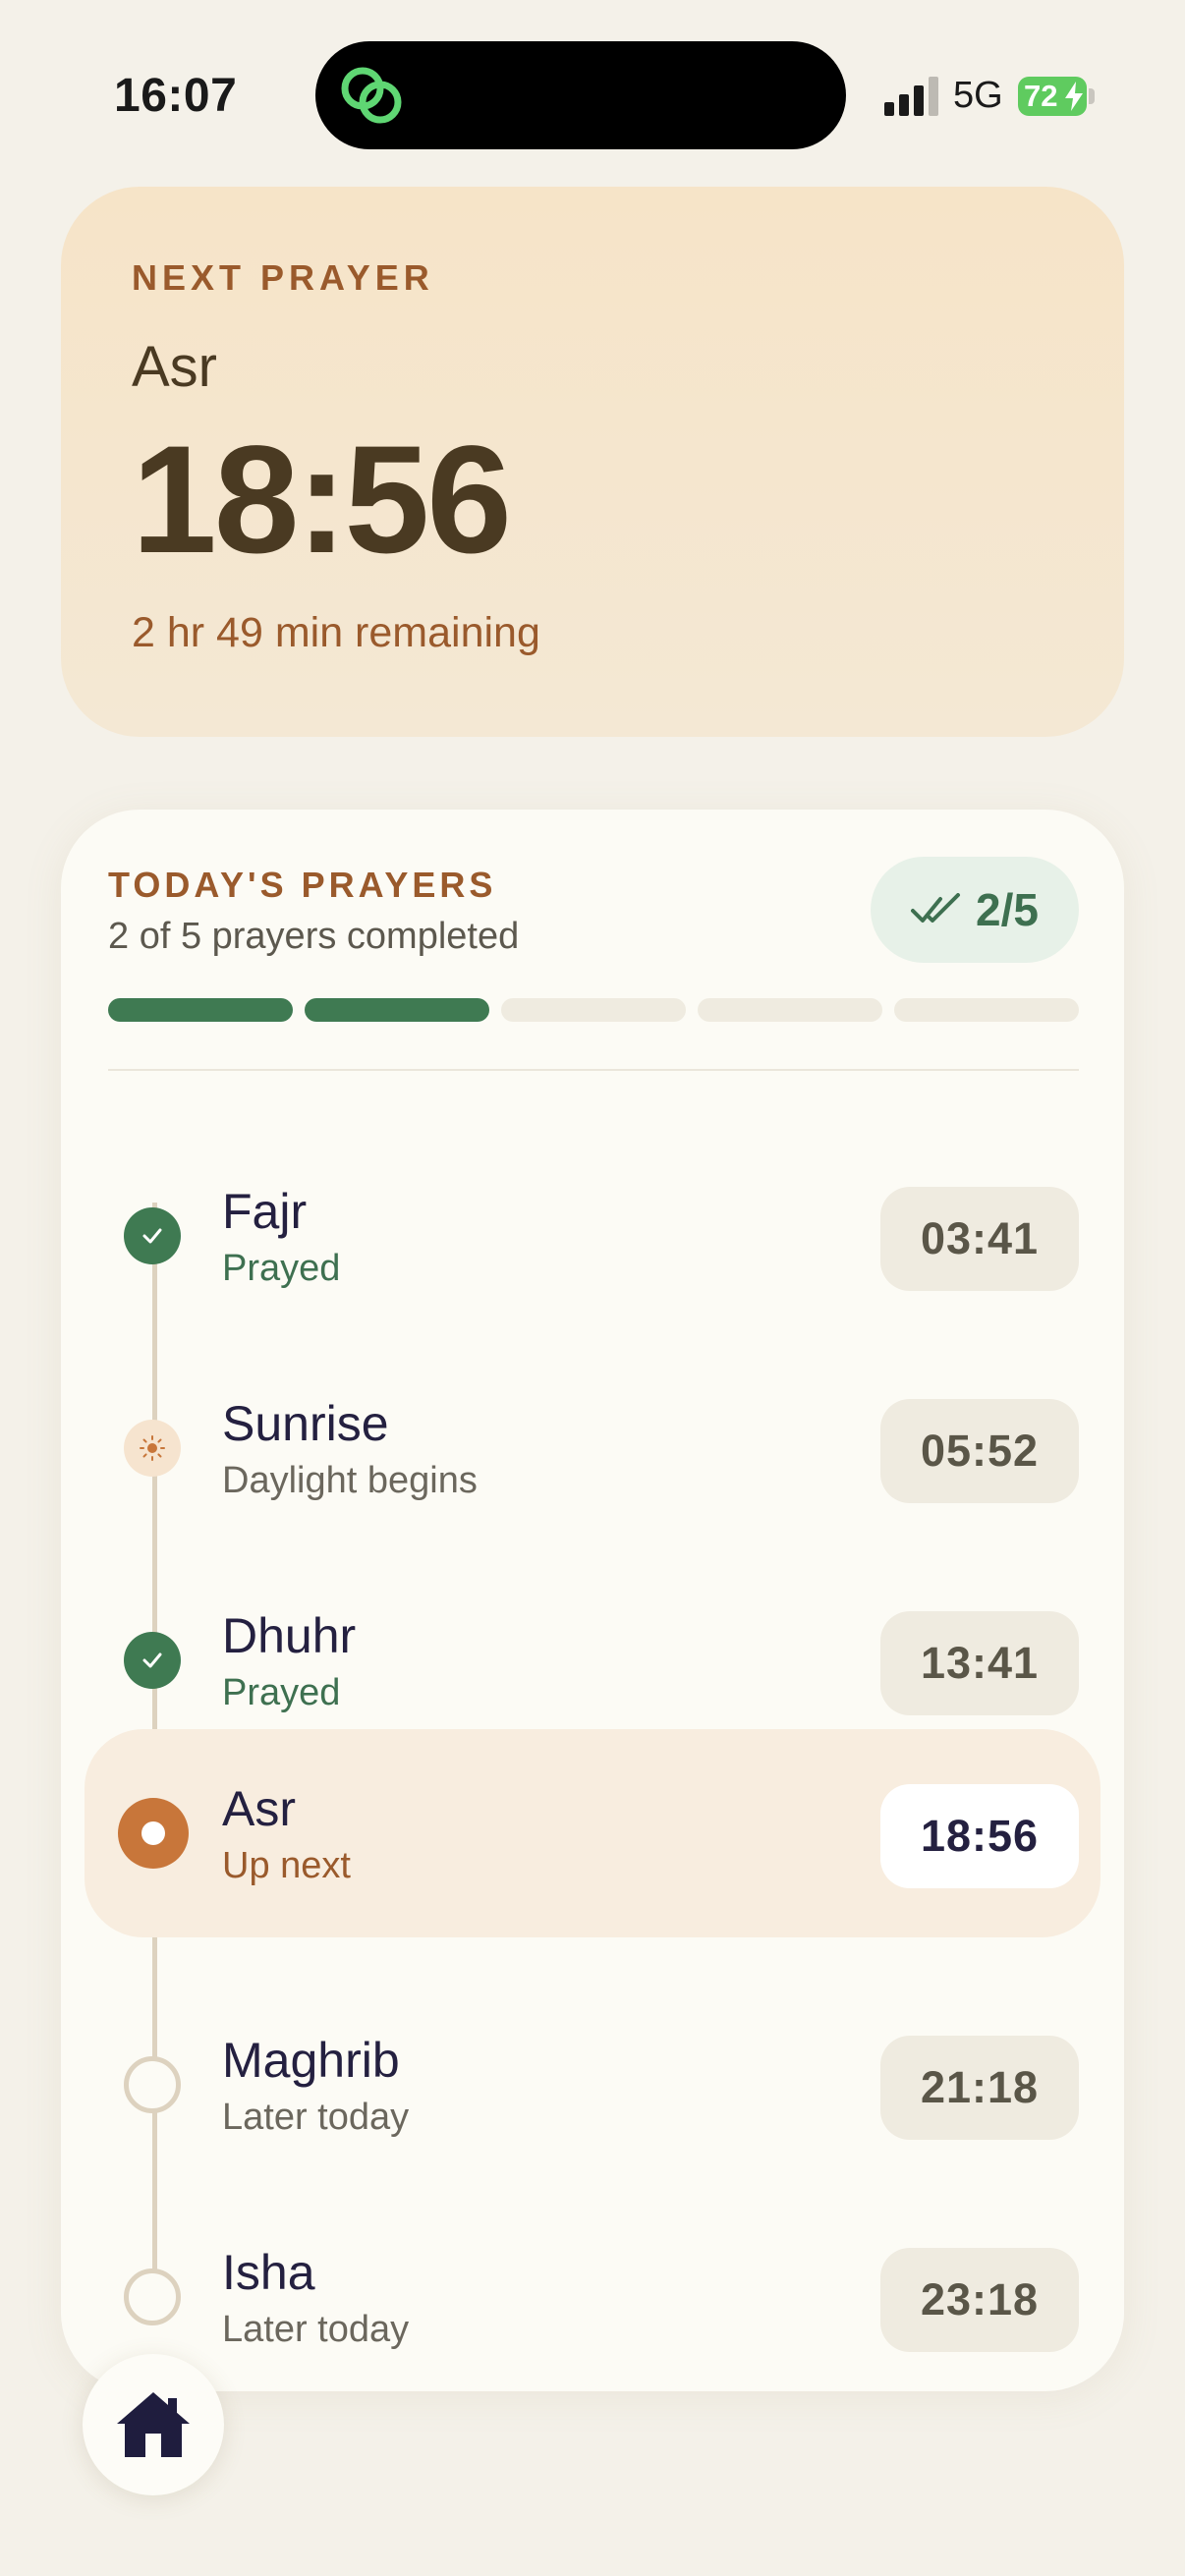 The width and height of the screenshot is (1185, 2576). What do you see at coordinates (975, 910) in the screenshot?
I see `completed-count-badge: 2/5` at bounding box center [975, 910].